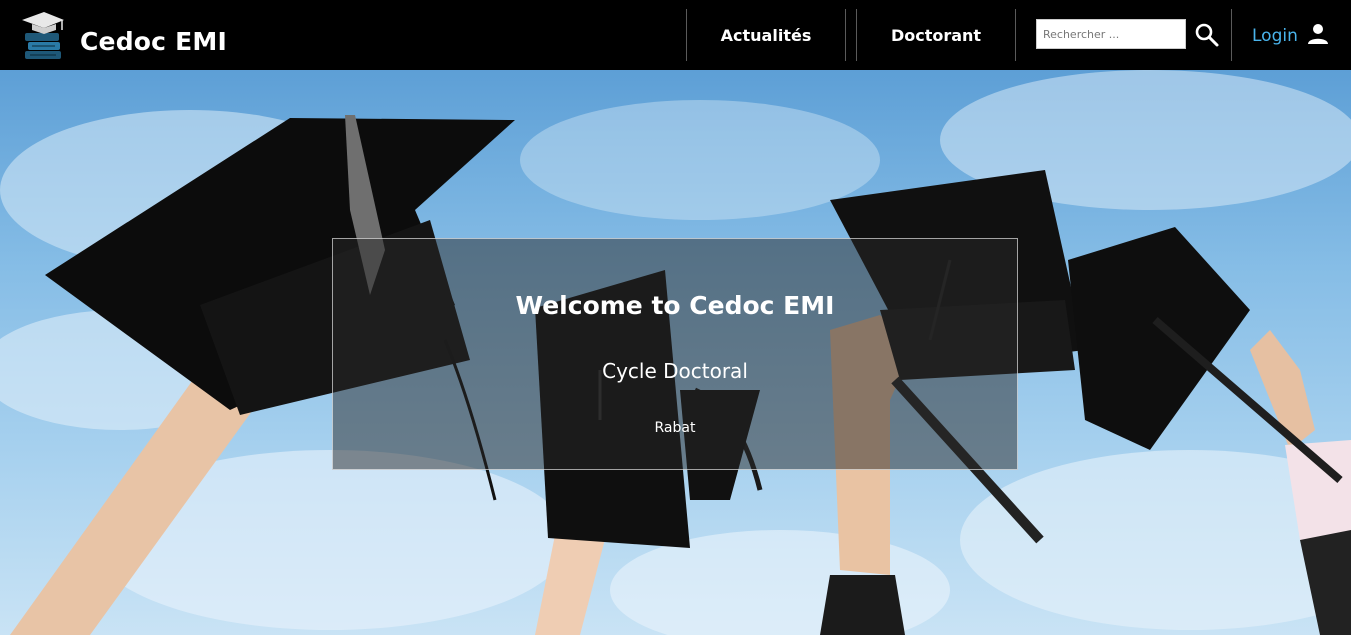 This screenshot has width=1351, height=635. I want to click on welcome-subtitle: Cycle Doctoral, so click(675, 371).